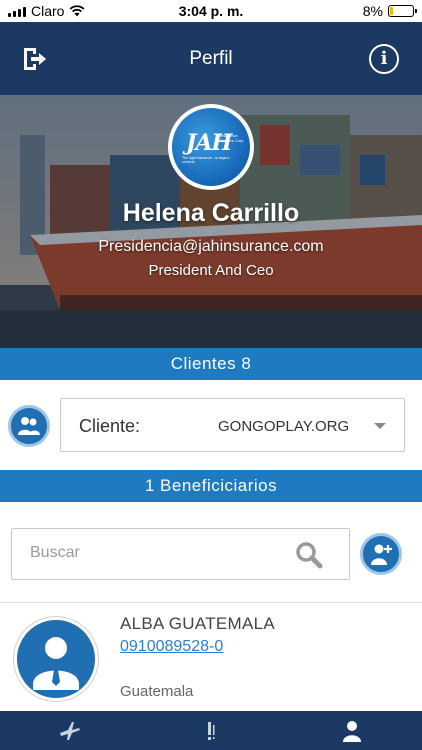  I want to click on wifi-icon, so click(77, 11).